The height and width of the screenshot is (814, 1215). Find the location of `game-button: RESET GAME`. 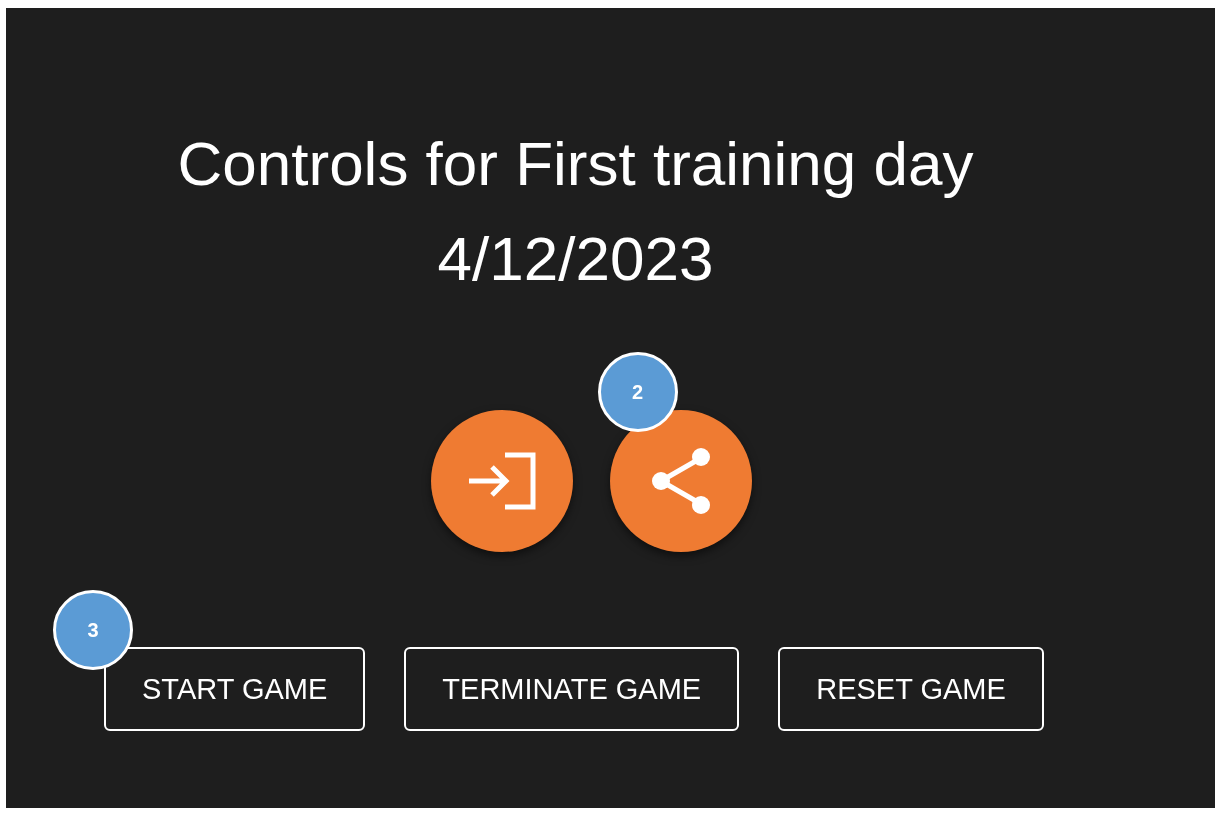

game-button: RESET GAME is located at coordinates (911, 689).